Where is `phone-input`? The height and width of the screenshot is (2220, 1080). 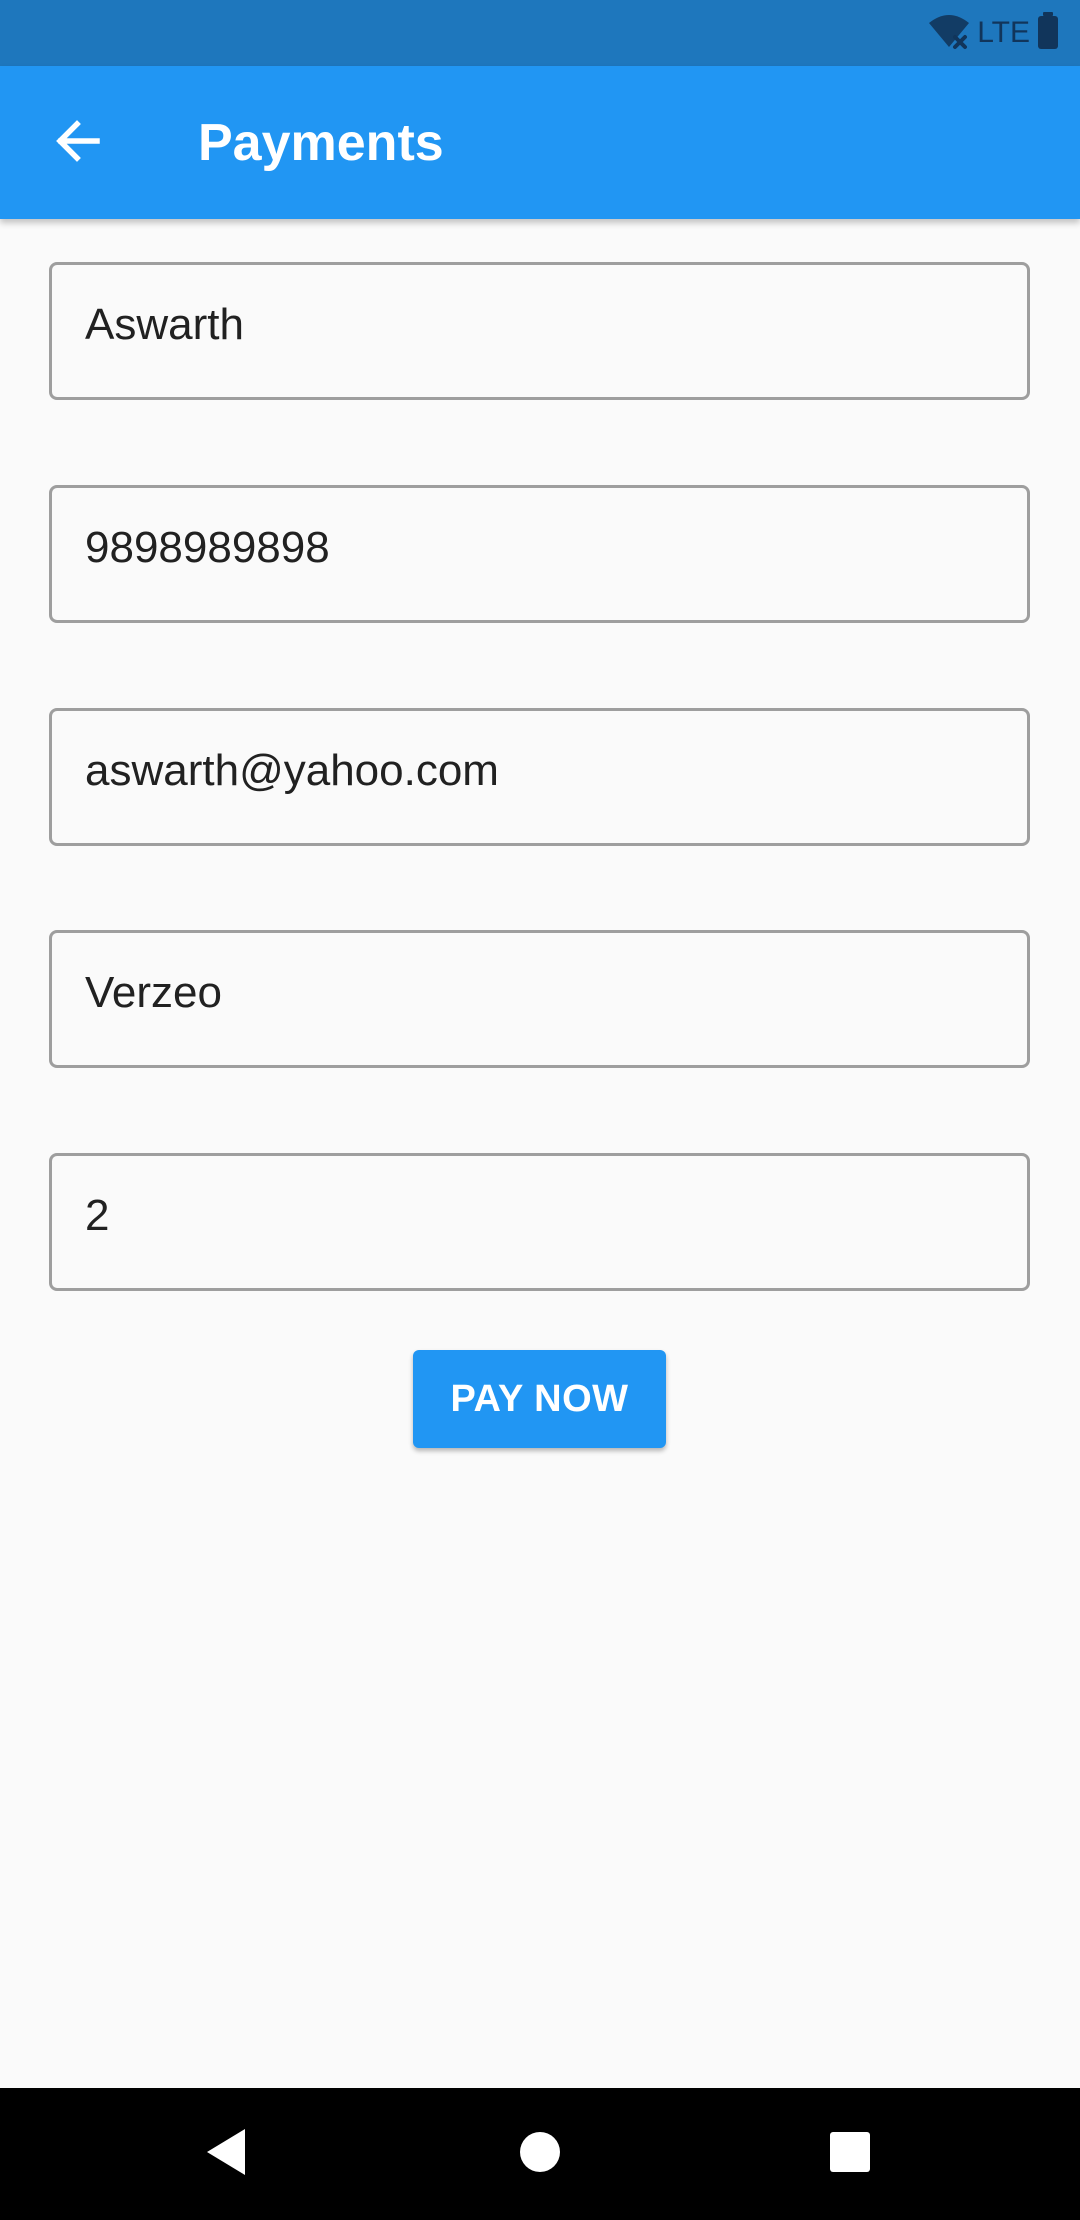 phone-input is located at coordinates (539, 554).